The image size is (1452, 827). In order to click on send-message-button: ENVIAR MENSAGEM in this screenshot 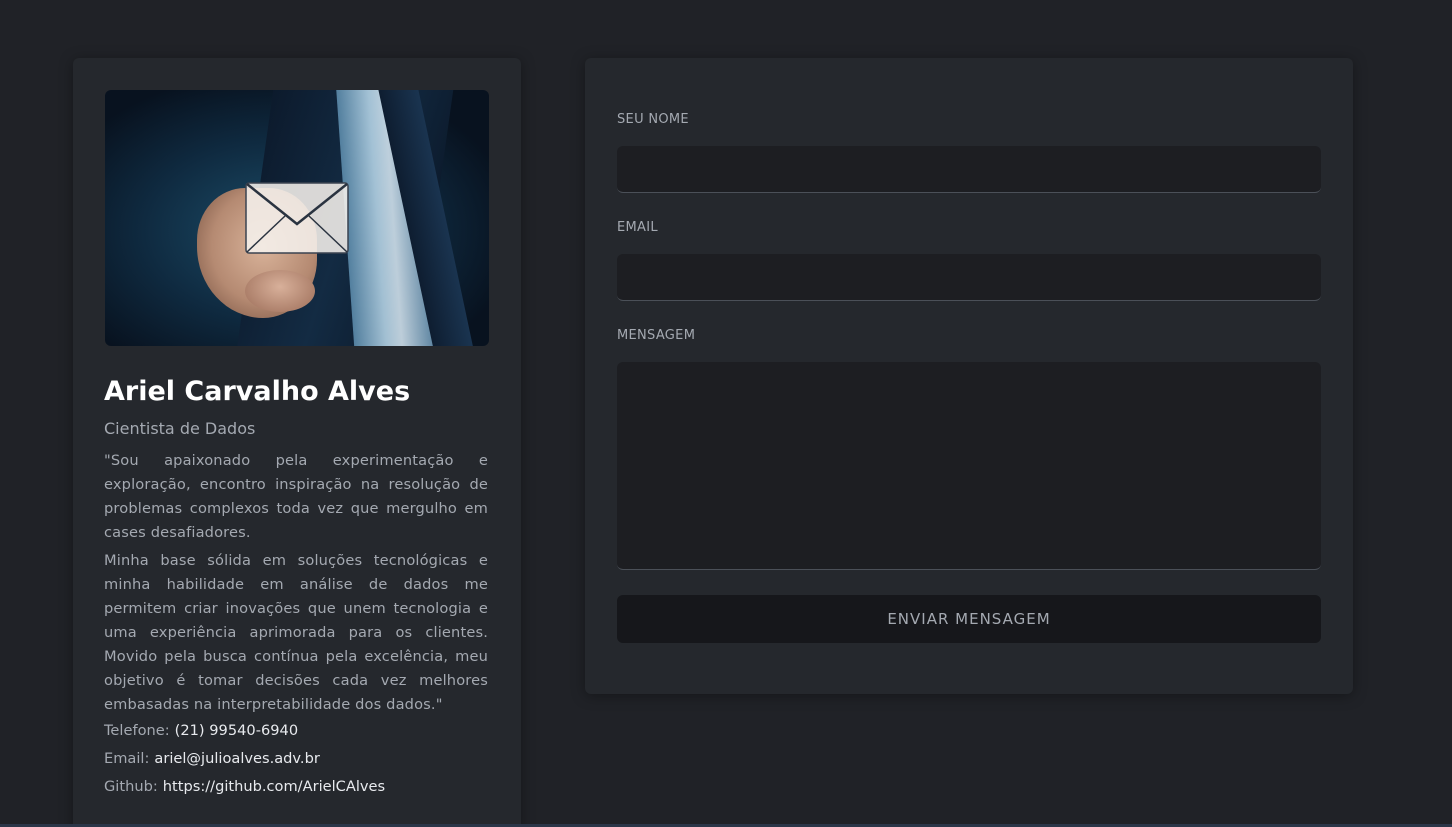, I will do `click(969, 619)`.